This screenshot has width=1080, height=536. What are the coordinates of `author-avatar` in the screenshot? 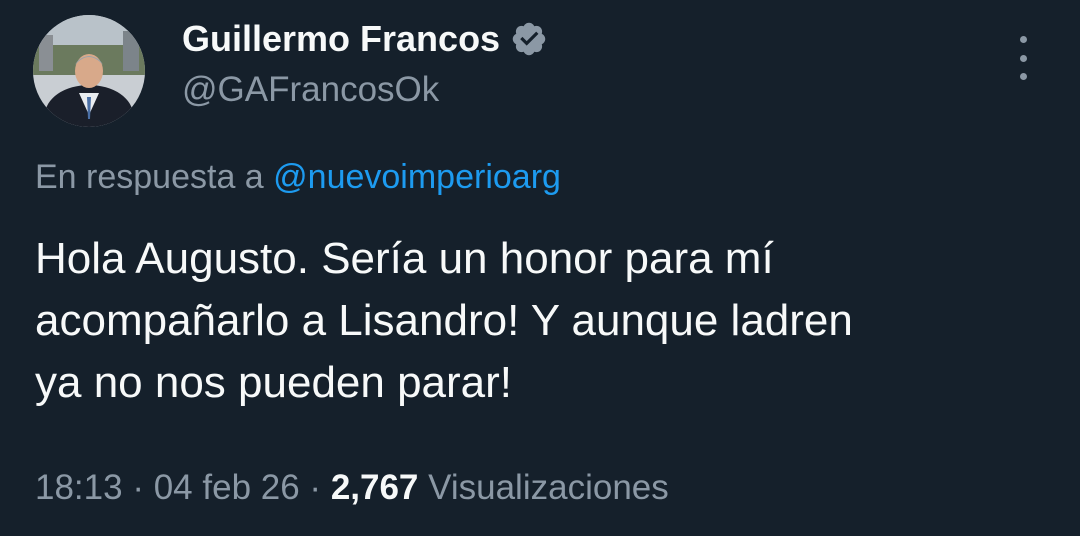 It's located at (89, 71).